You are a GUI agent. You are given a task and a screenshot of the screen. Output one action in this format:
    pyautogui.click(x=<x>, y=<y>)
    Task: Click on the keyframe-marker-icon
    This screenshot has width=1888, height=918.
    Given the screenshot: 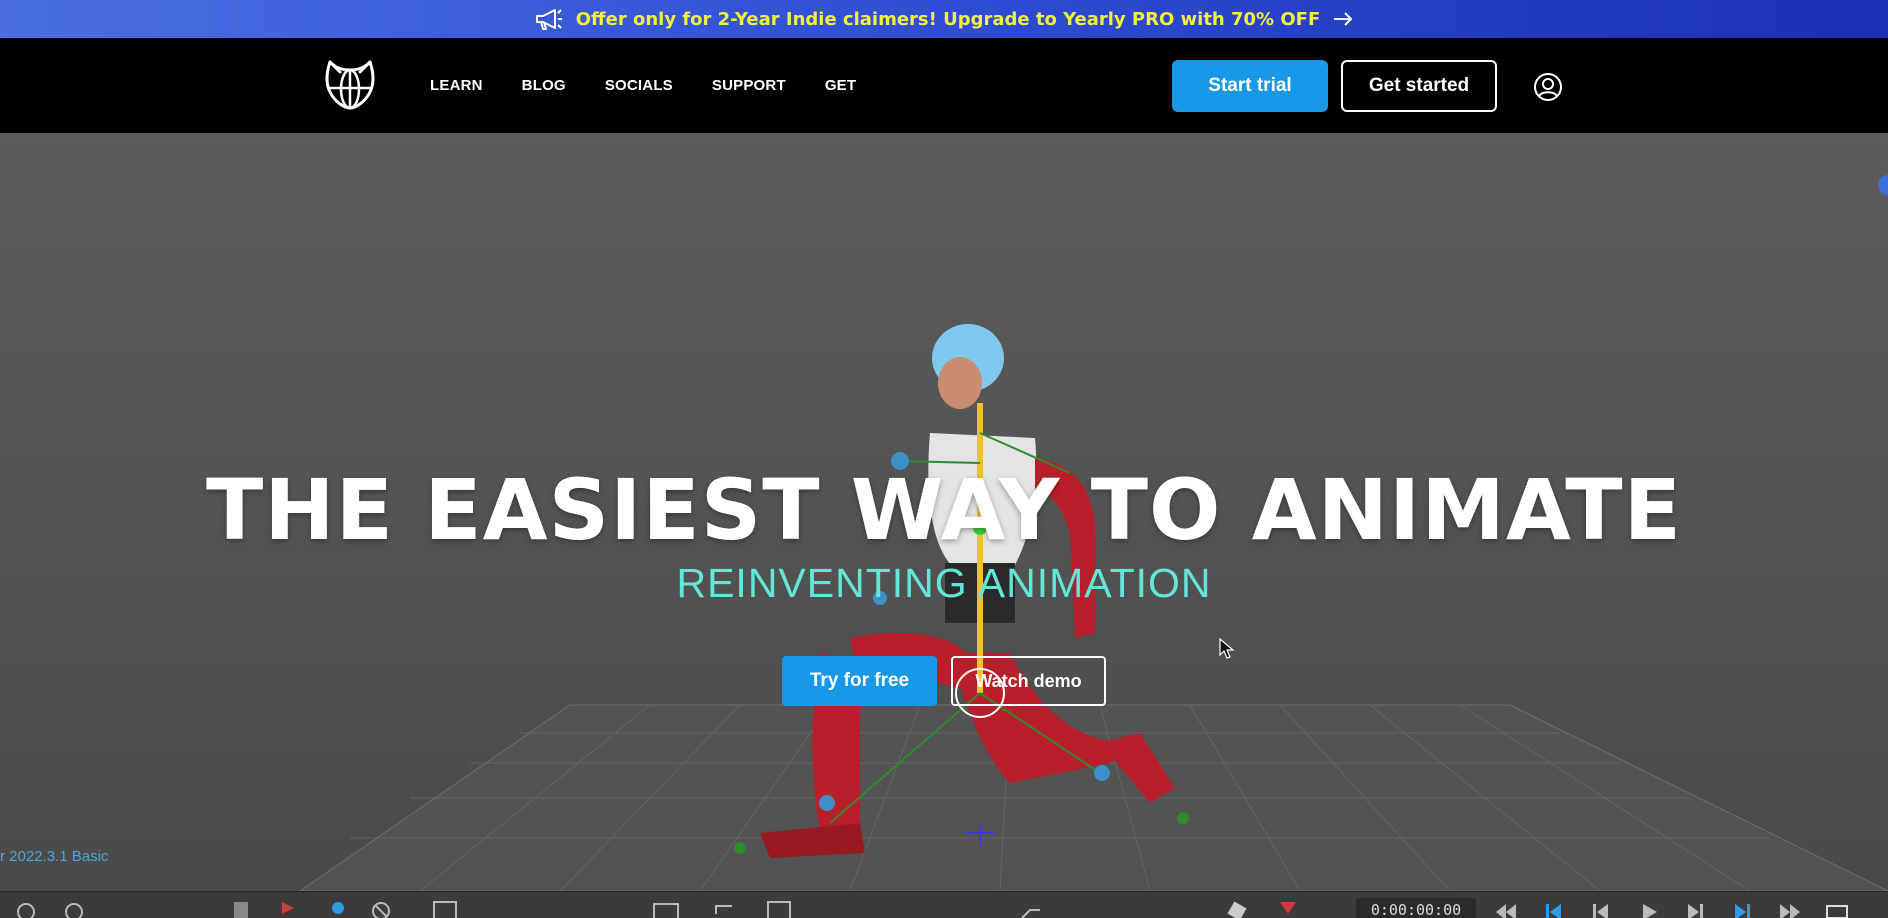 What is the action you would take?
    pyautogui.click(x=1288, y=909)
    